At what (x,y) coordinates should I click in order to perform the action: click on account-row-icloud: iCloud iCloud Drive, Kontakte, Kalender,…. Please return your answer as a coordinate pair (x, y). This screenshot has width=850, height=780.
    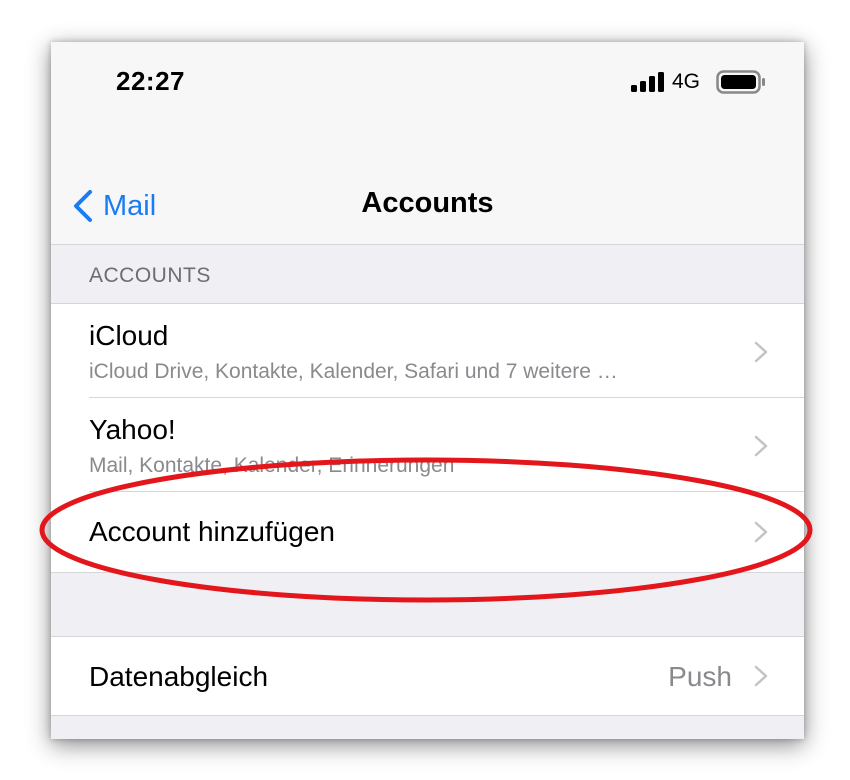
    Looking at the image, I should click on (427, 351).